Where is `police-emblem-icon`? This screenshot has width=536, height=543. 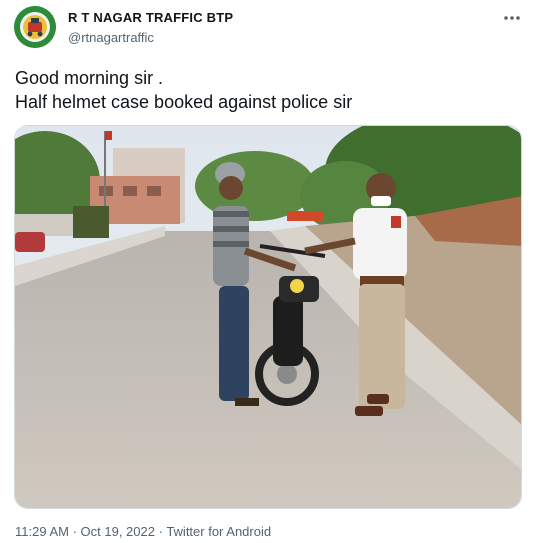
police-emblem-icon is located at coordinates (35, 27).